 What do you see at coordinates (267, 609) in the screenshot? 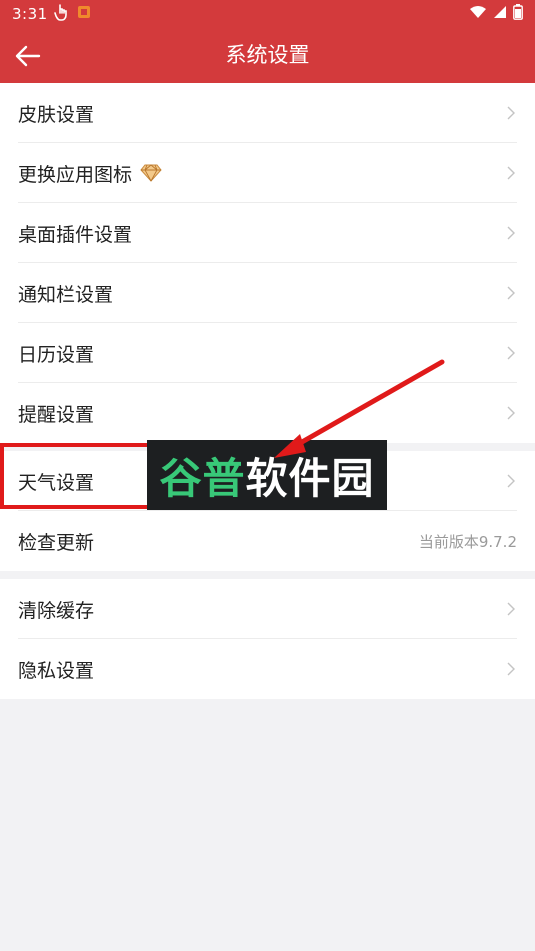
I see `settings-item-clear-cache: 清除缓存` at bounding box center [267, 609].